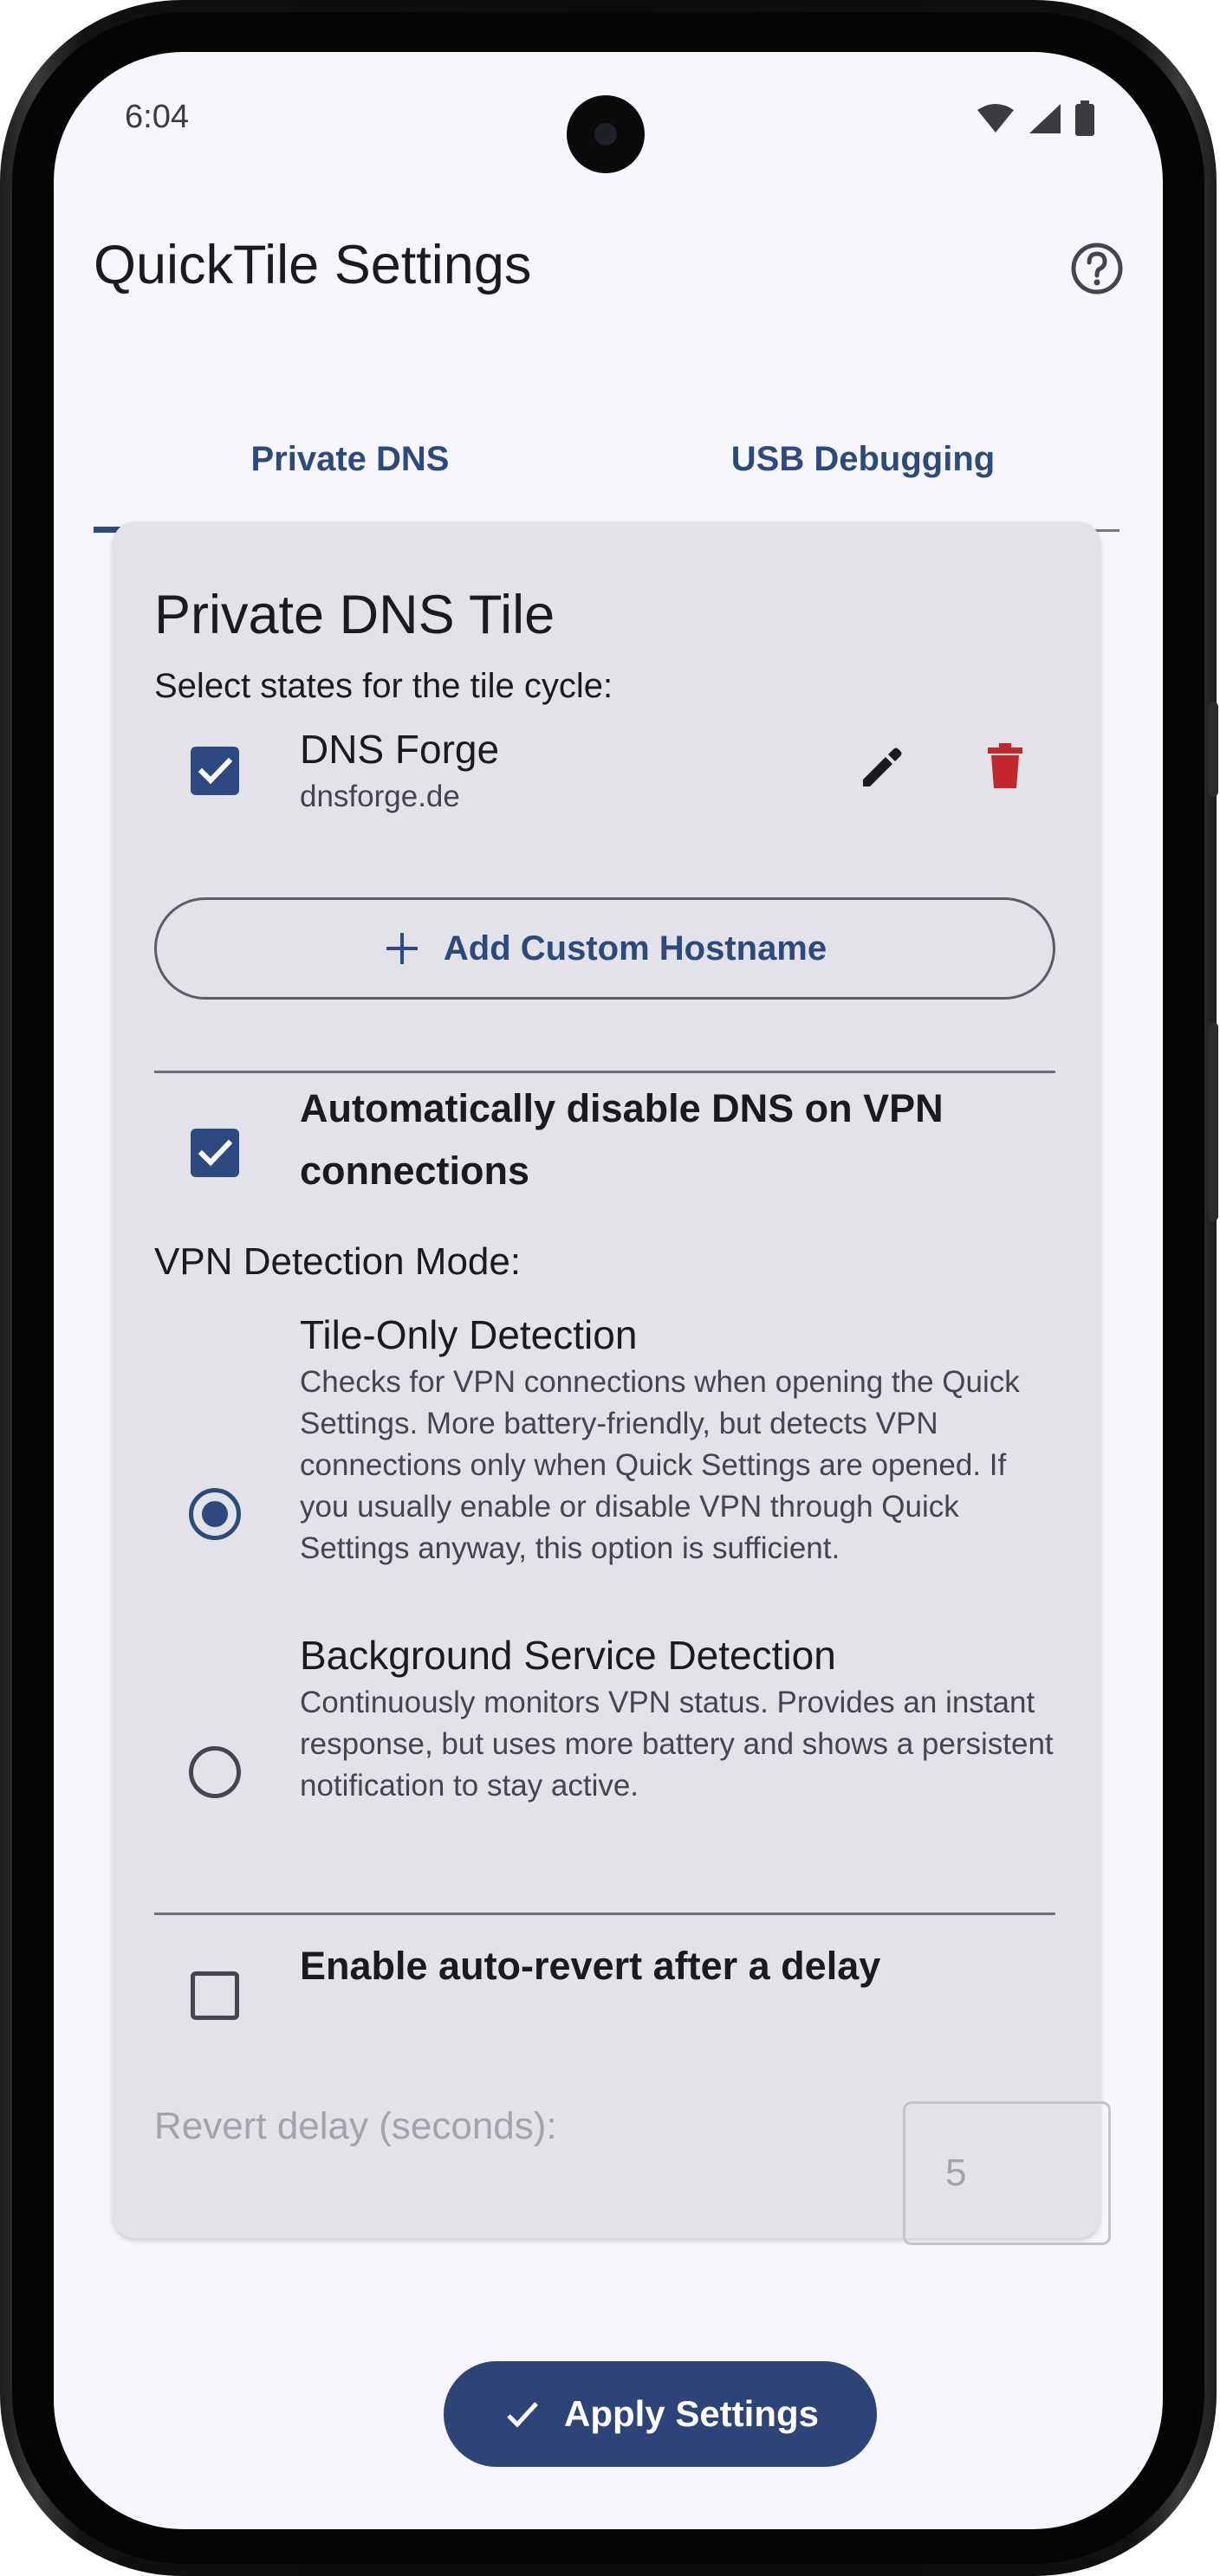 This screenshot has height=2576, width=1220. What do you see at coordinates (469, 1334) in the screenshot?
I see `option-title-tile-only: Tile-Only Detection` at bounding box center [469, 1334].